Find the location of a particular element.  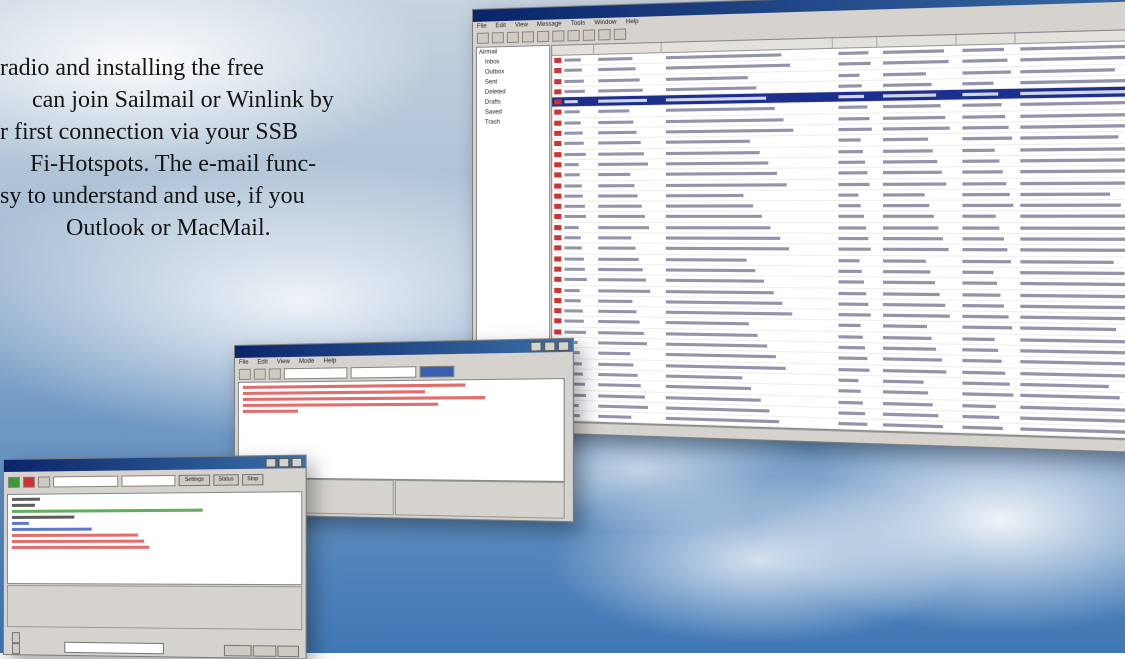

cancel-button is located at coordinates (264, 651).